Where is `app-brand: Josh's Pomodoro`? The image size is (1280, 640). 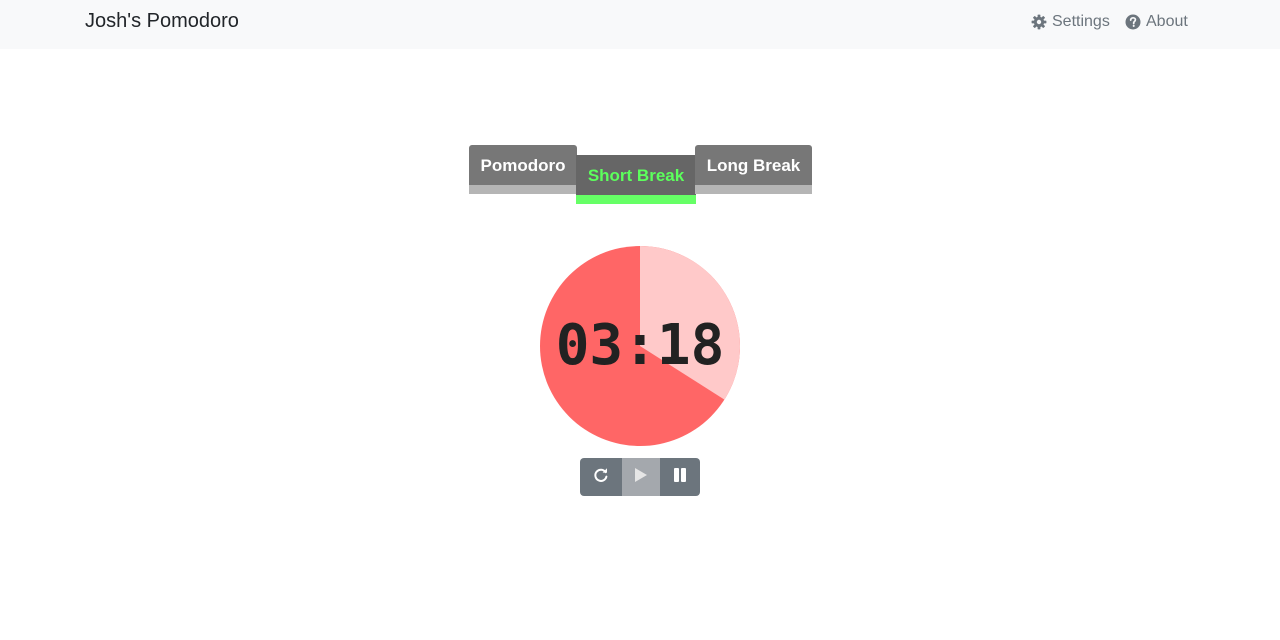
app-brand: Josh's Pomodoro is located at coordinates (162, 21).